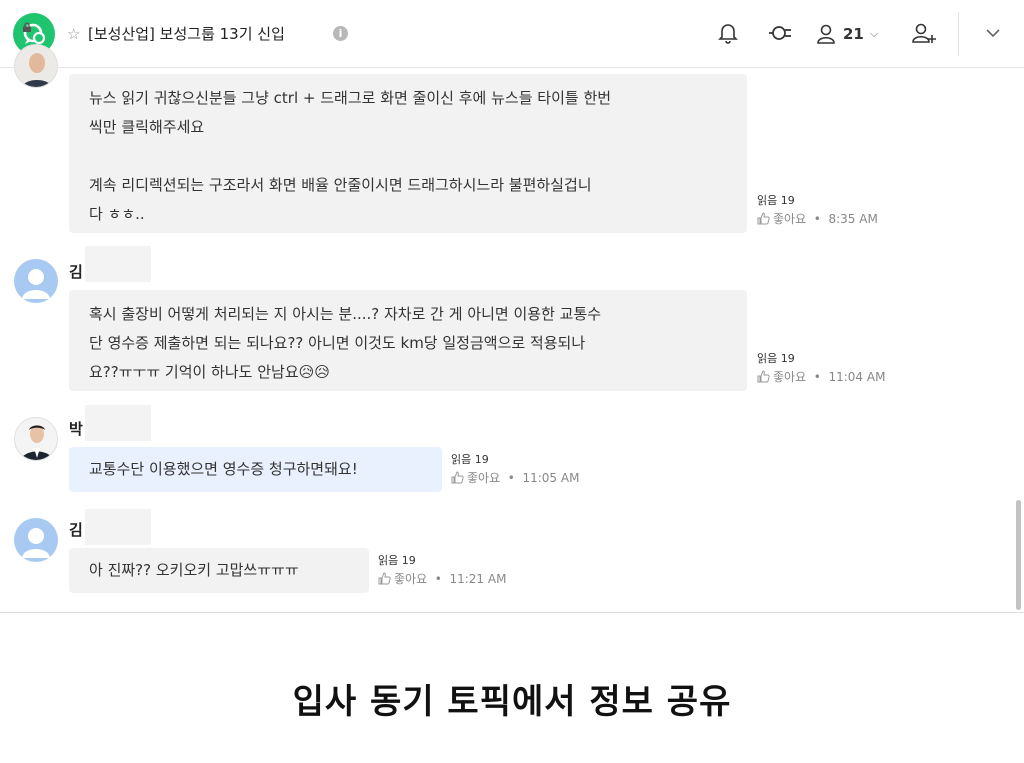 The height and width of the screenshot is (763, 1024). I want to click on expand-chevron-icon, so click(993, 33).